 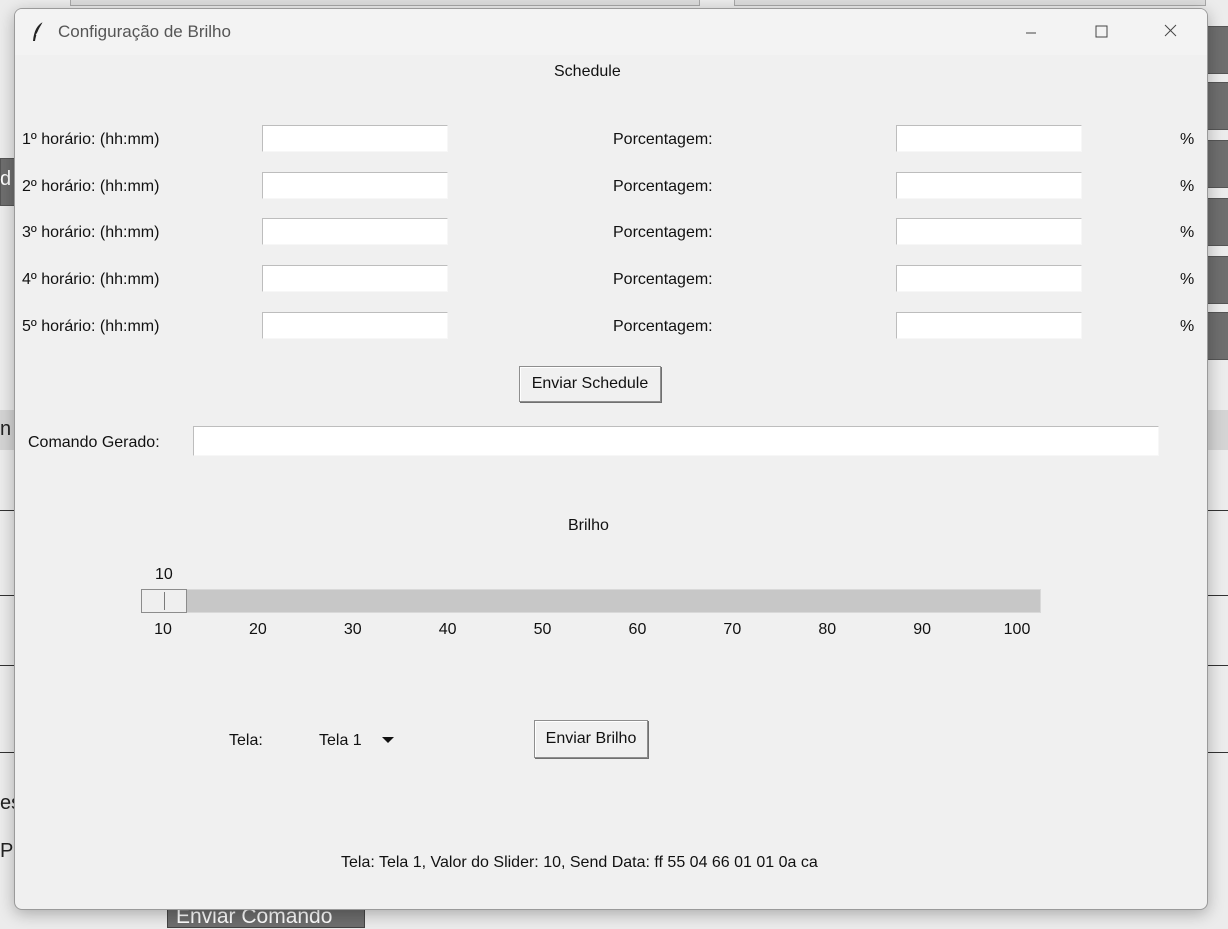 What do you see at coordinates (257, 629) in the screenshot?
I see `slider-tick-label: 20` at bounding box center [257, 629].